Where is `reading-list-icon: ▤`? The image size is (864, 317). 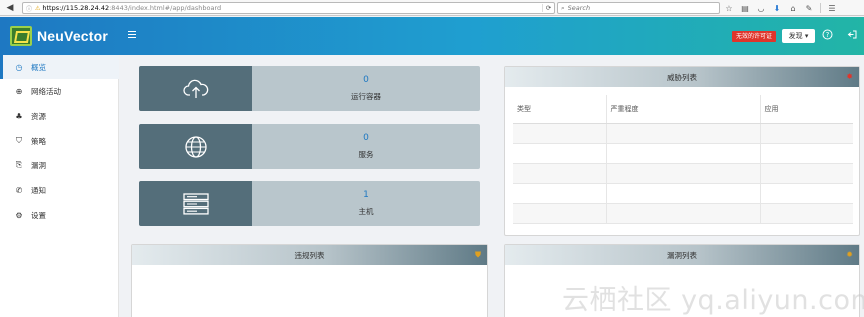 reading-list-icon: ▤ is located at coordinates (745, 8).